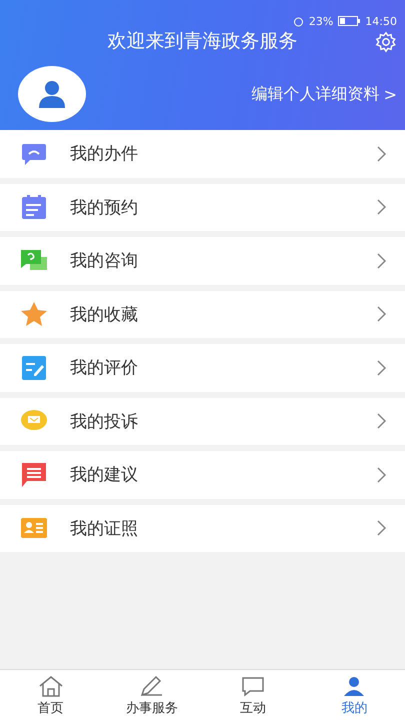 The image size is (405, 720). I want to click on battery-percent: 23%, so click(321, 21).